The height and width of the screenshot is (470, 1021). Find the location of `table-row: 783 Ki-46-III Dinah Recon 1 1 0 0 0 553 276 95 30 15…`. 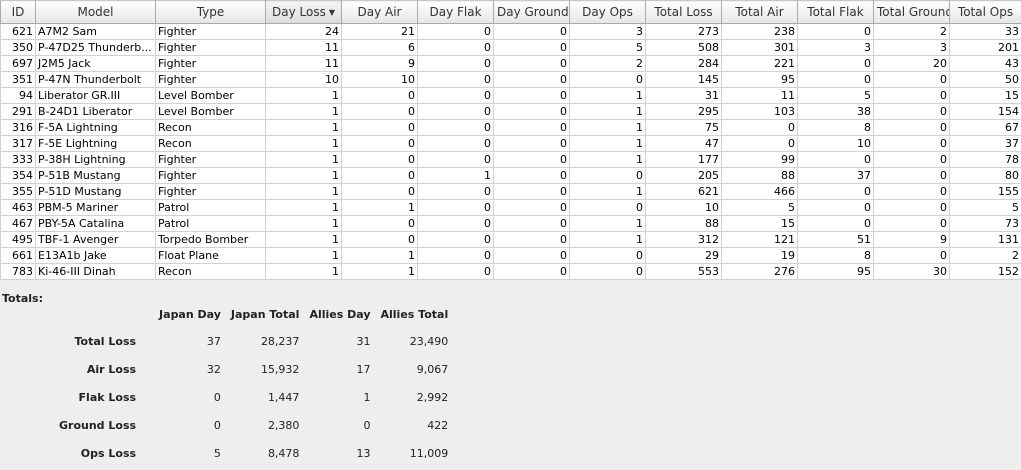

table-row: 783 Ki-46-III Dinah Recon 1 1 0 0 0 553 276 95 30 15… is located at coordinates (510, 271).